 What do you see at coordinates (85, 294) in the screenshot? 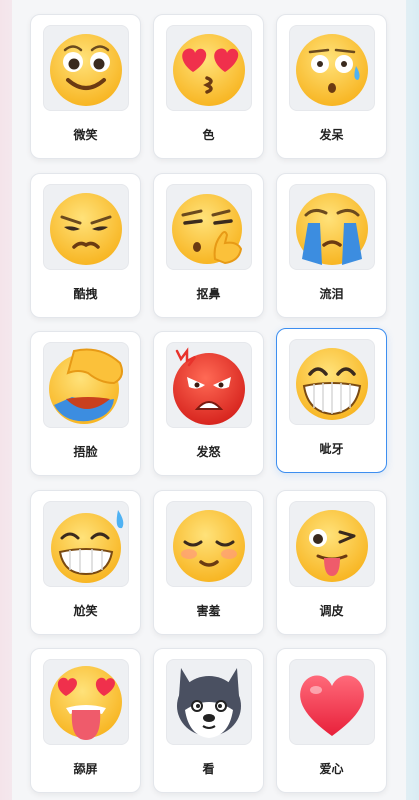
I see `emoji-label: 酷拽` at bounding box center [85, 294].